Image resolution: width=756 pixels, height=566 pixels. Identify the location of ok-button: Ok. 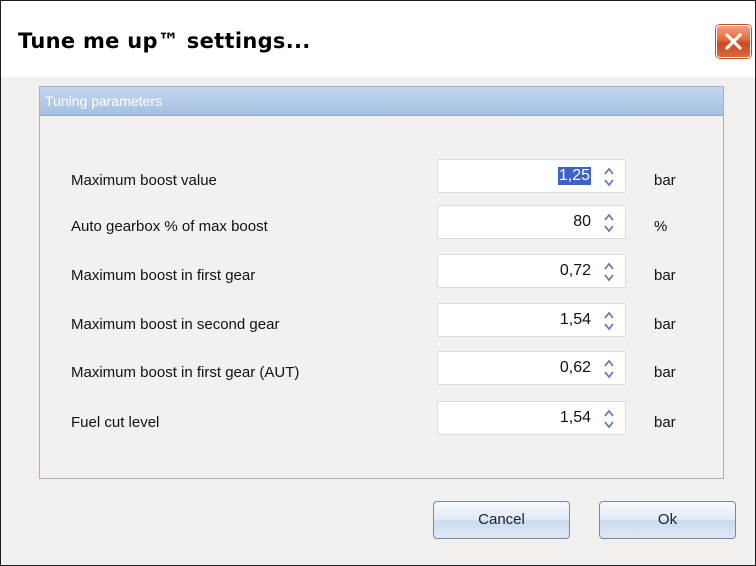
(667, 520).